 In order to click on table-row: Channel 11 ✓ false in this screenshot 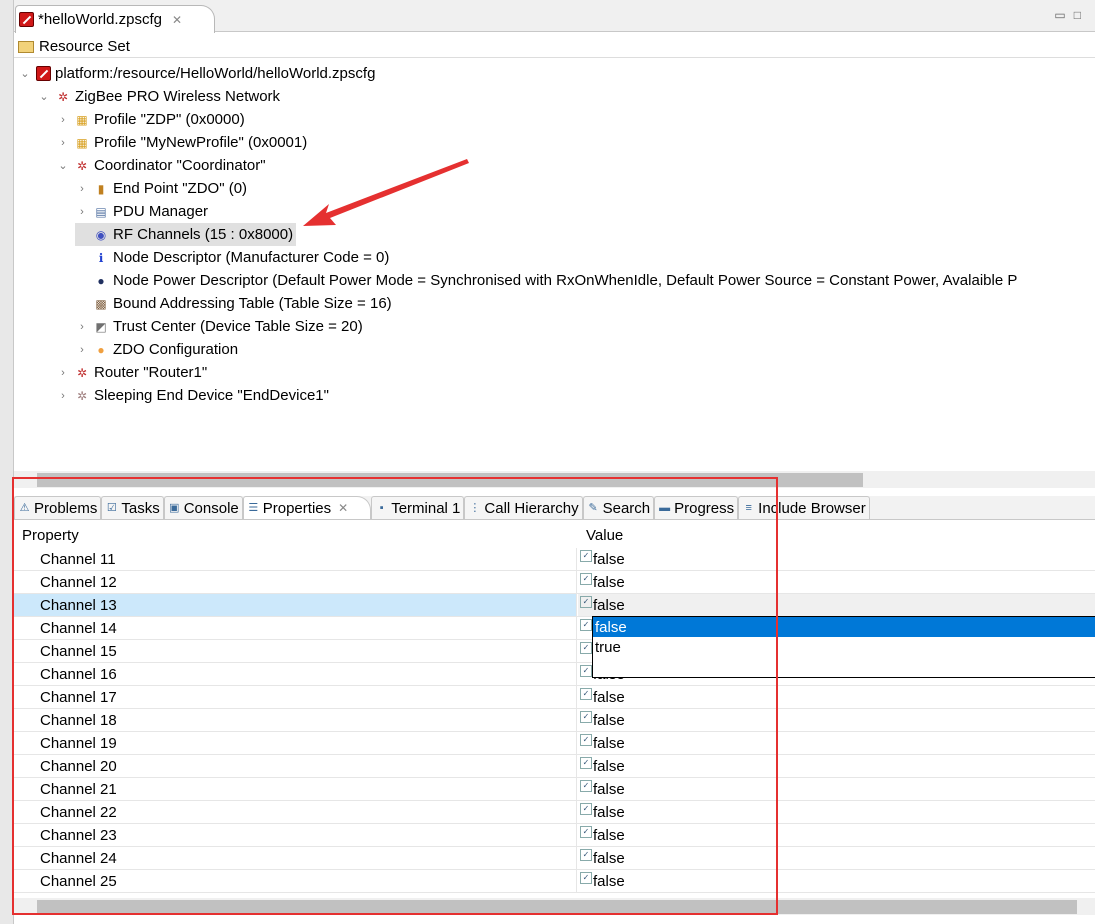, I will do `click(554, 559)`.